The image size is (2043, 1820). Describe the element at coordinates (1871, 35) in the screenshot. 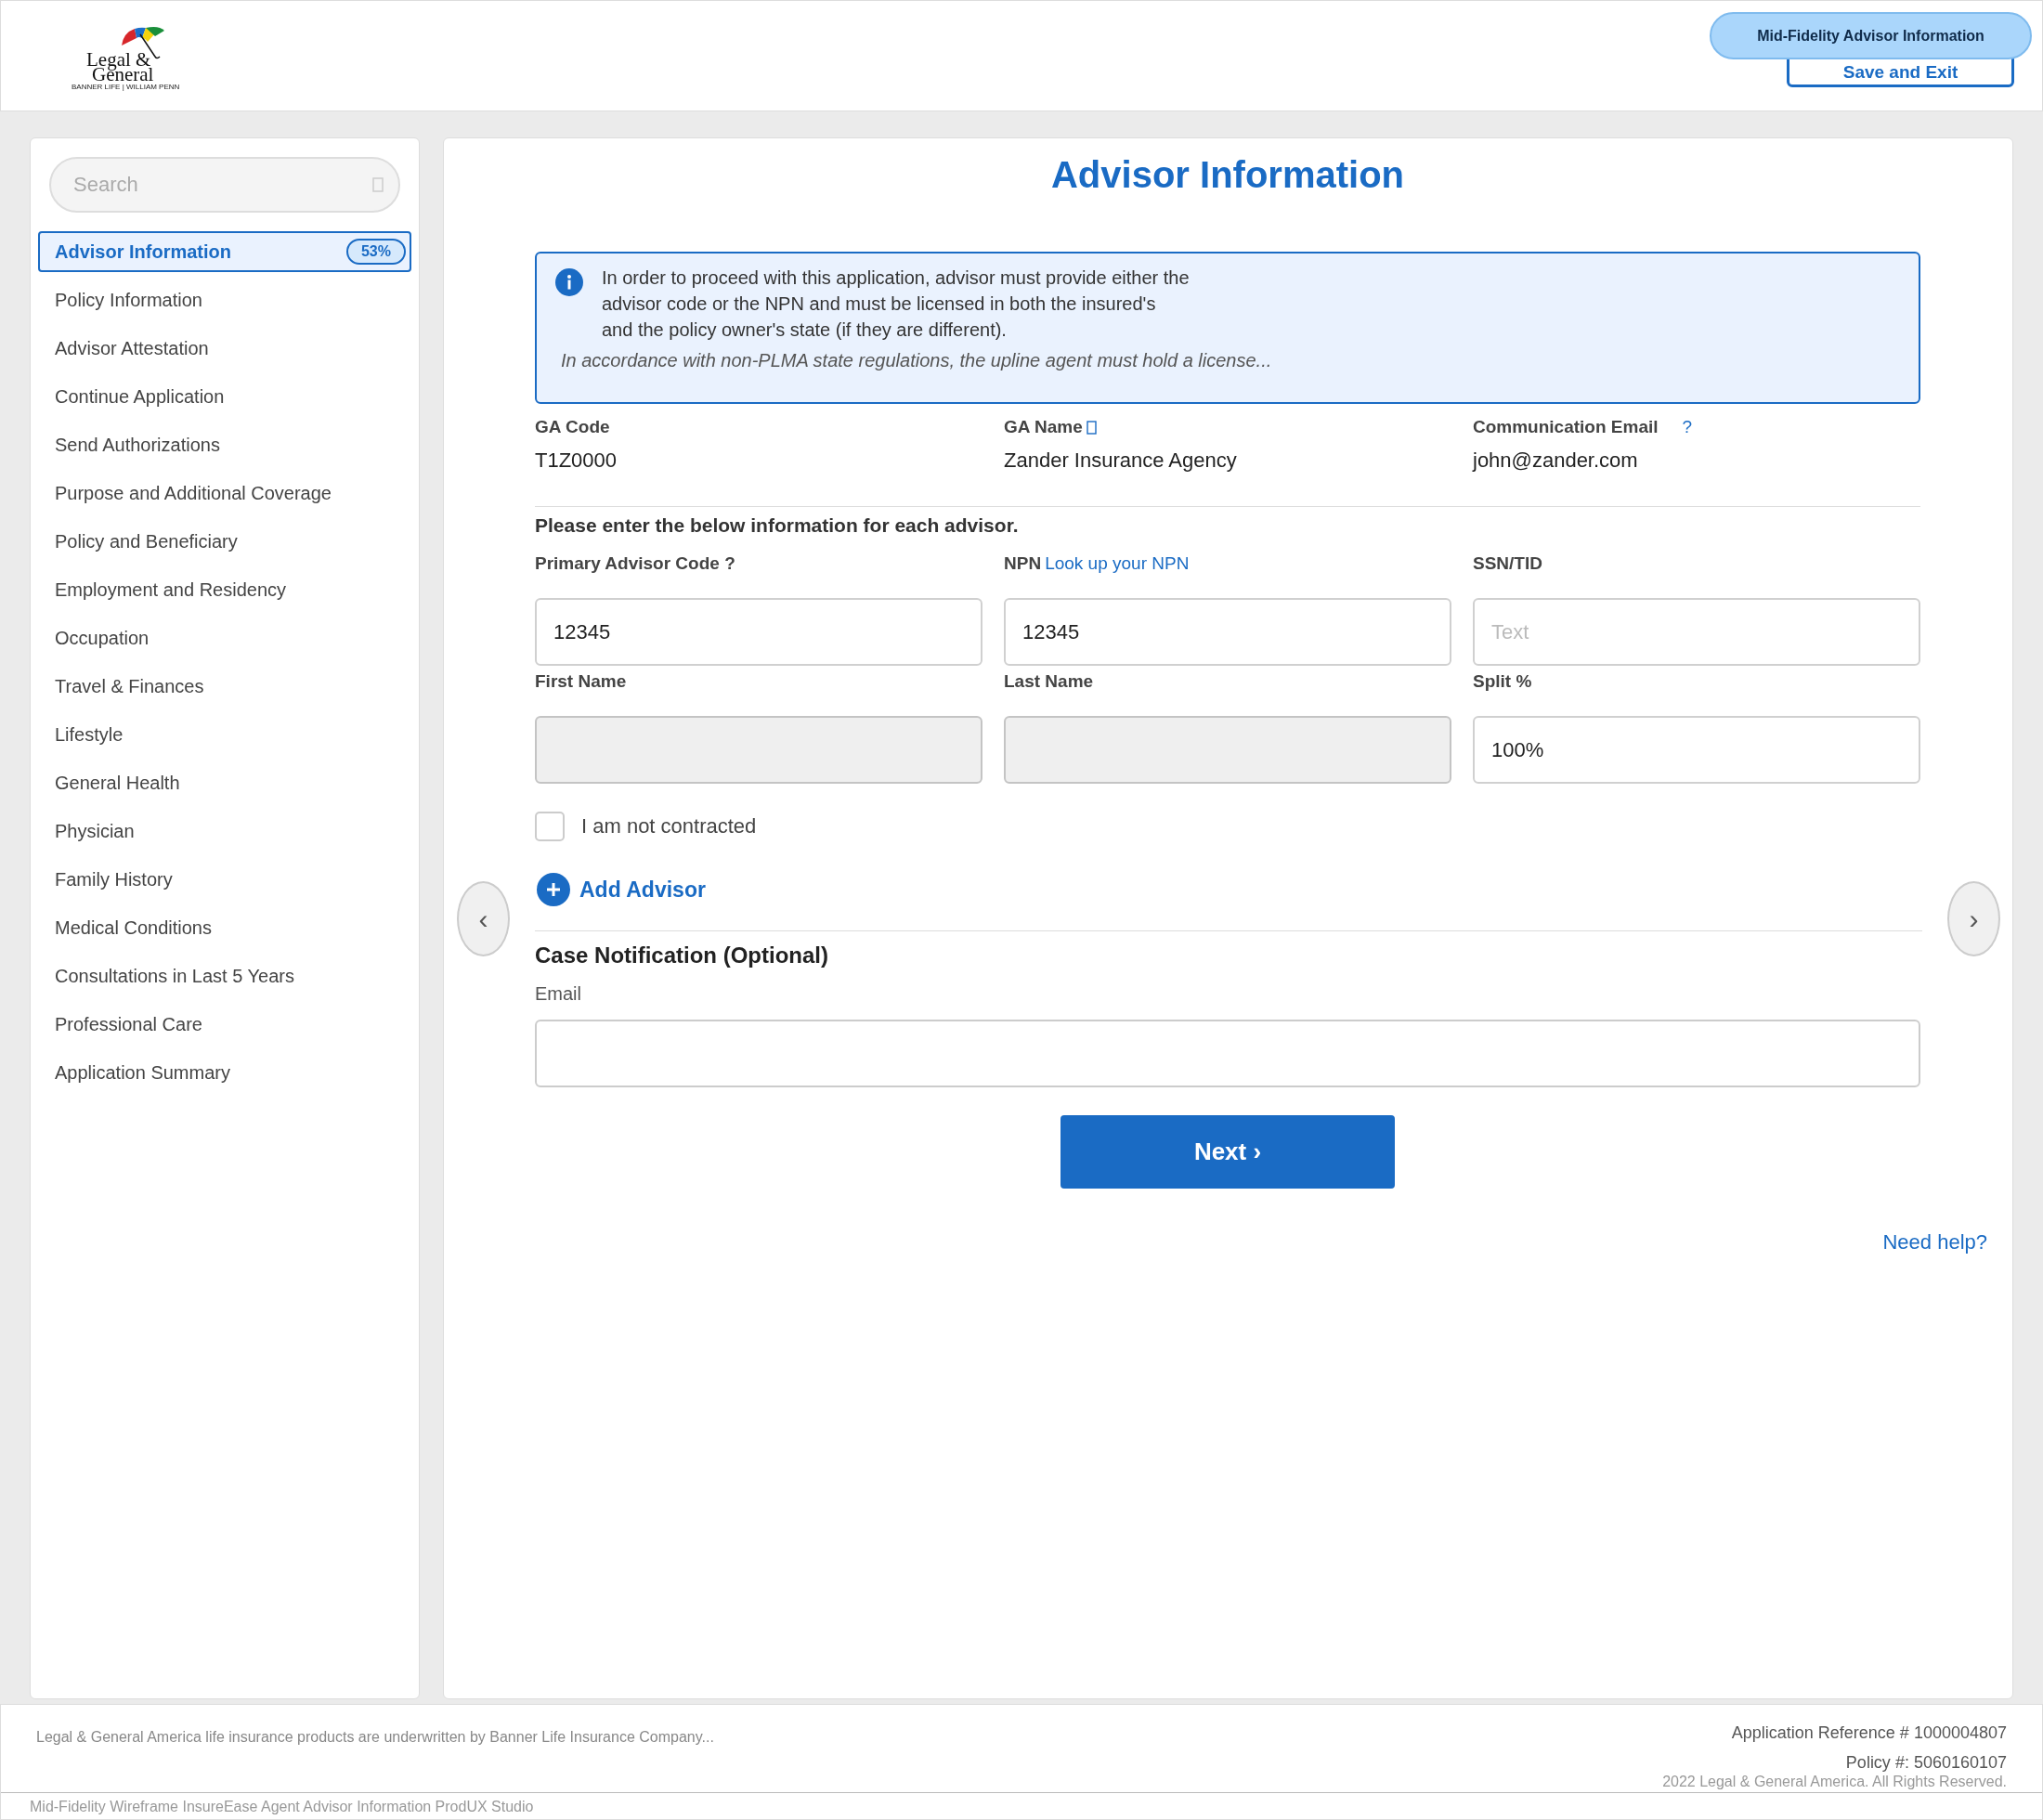

I see `wireframe-tooltip: Mid-Fidelity Advisor Information` at that location.